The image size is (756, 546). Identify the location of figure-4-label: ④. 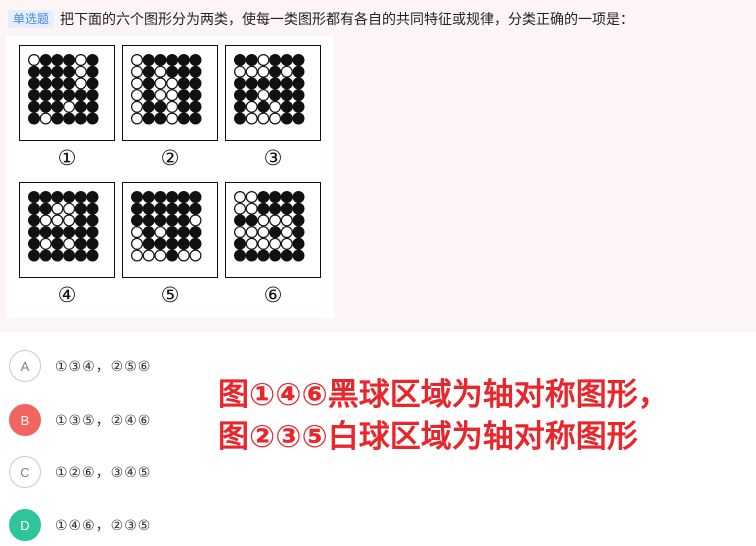
(67, 295).